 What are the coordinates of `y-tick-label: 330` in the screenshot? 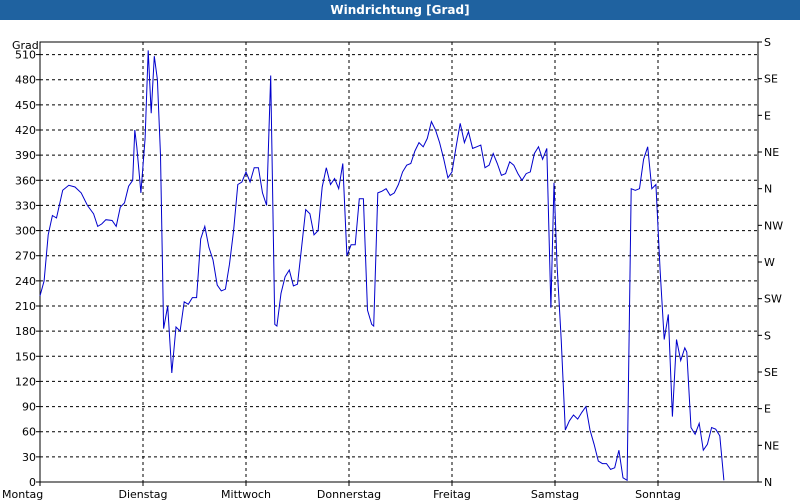 It's located at (25, 205).